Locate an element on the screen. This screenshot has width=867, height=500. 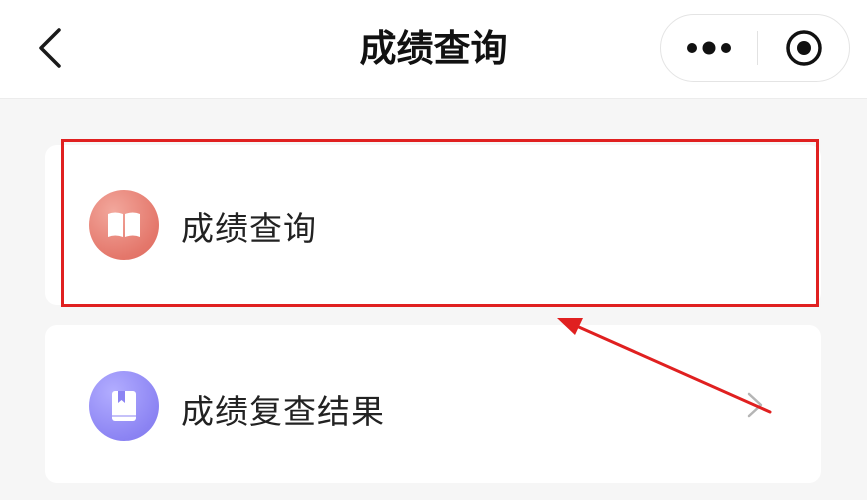
more-dots-icon is located at coordinates (709, 48).